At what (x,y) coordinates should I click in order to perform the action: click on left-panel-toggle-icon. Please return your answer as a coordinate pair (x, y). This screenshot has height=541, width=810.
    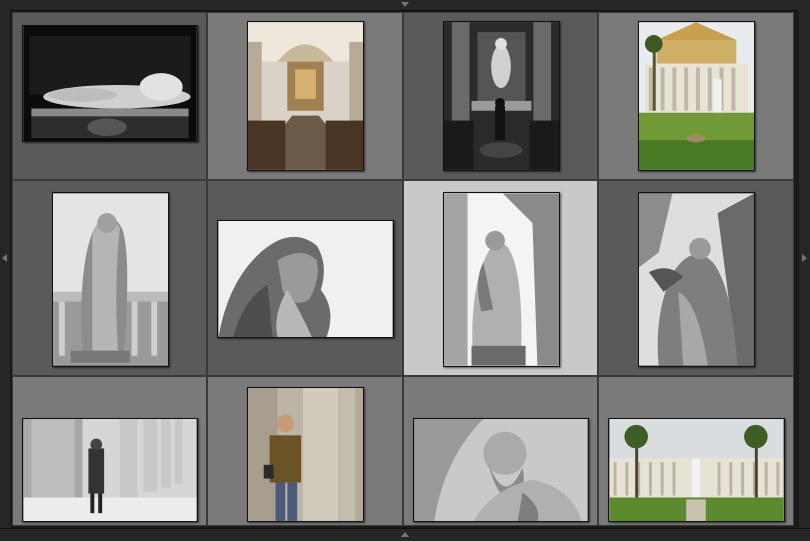
    Looking at the image, I should click on (4, 258).